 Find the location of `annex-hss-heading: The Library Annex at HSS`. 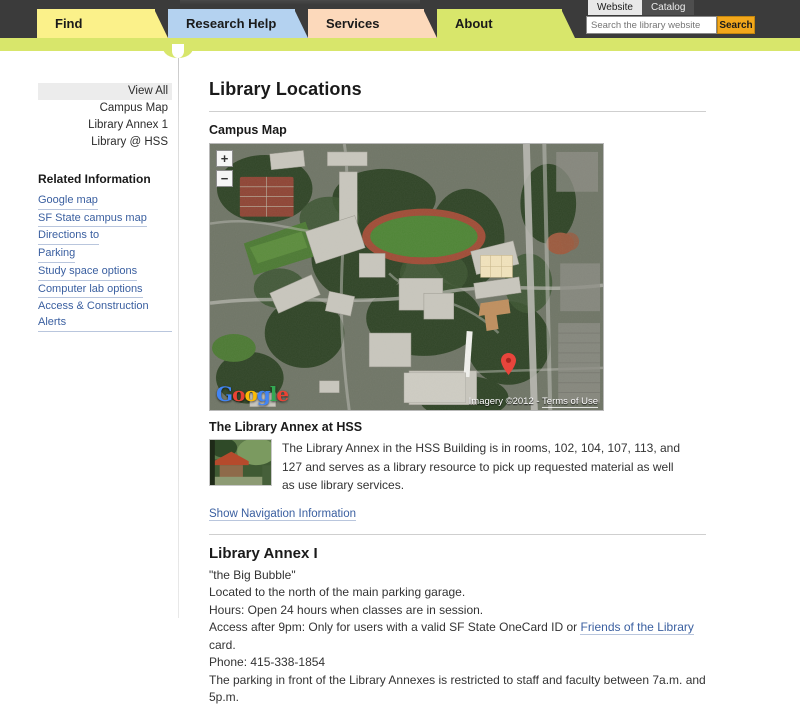

annex-hss-heading: The Library Annex at HSS is located at coordinates (286, 427).